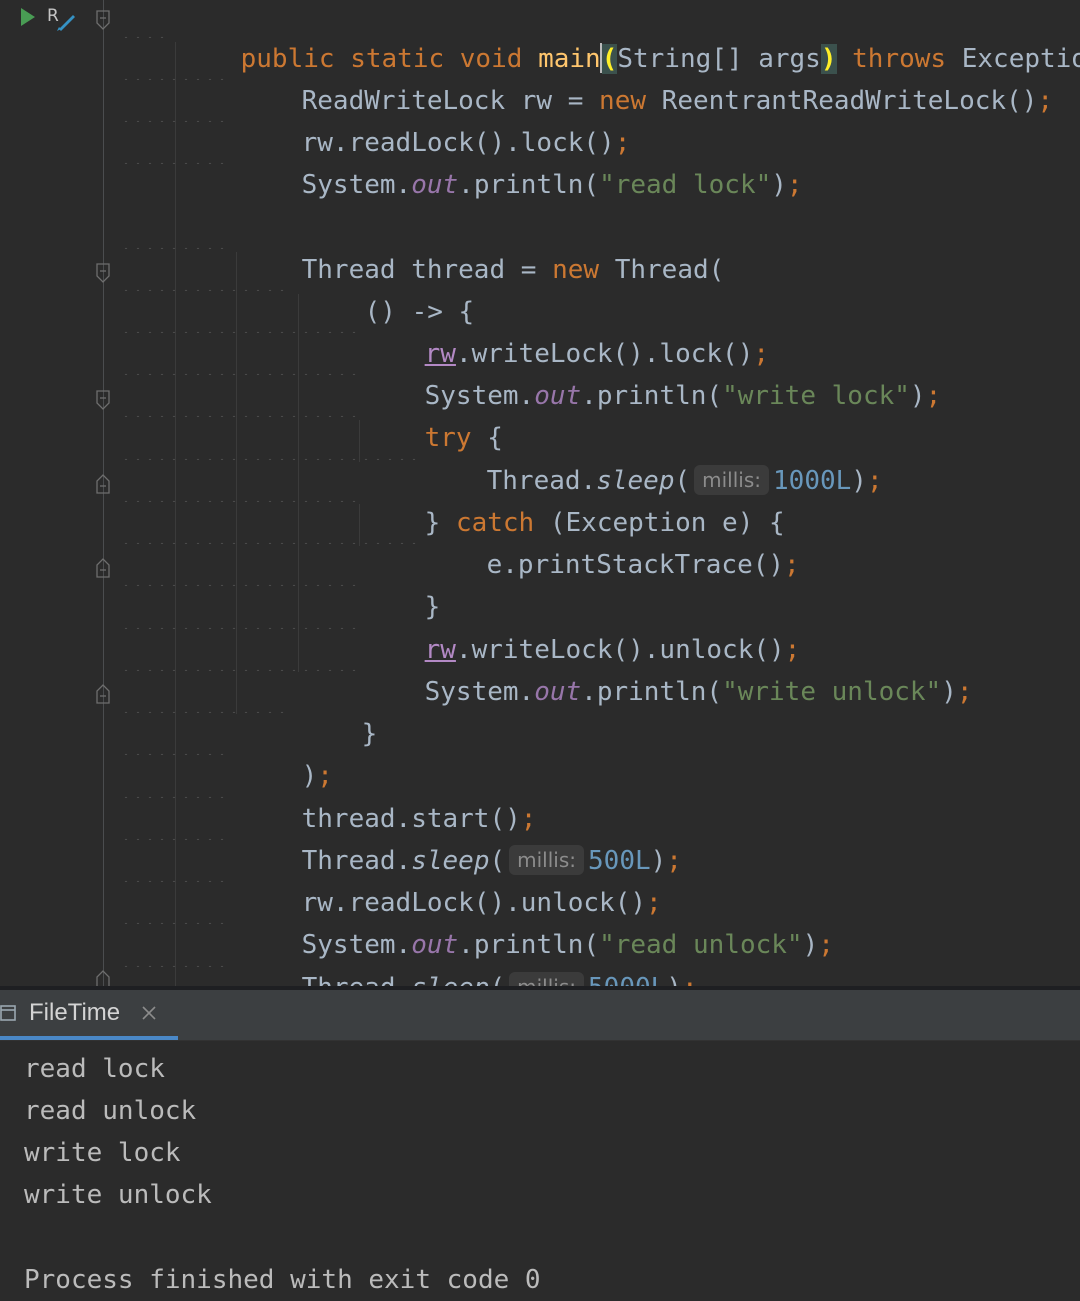 This screenshot has height=1301, width=1080. What do you see at coordinates (652, 372) in the screenshot?
I see `code-line: System.out.println("write lock");` at bounding box center [652, 372].